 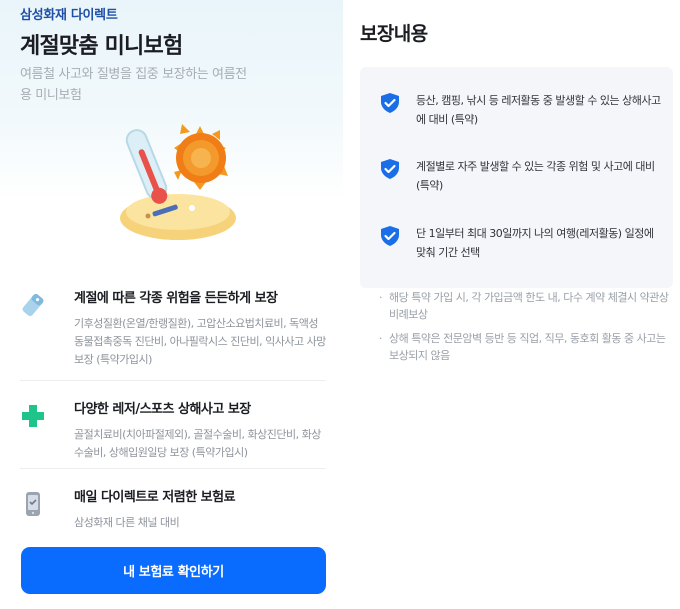 What do you see at coordinates (178, 182) in the screenshot?
I see `summer-illustration` at bounding box center [178, 182].